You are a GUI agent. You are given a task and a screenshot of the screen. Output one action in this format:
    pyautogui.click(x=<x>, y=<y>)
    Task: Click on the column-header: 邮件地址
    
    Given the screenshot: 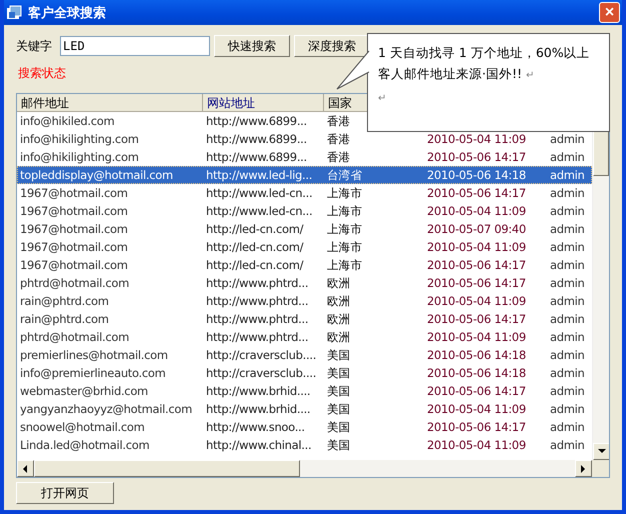 What is the action you would take?
    pyautogui.click(x=110, y=103)
    